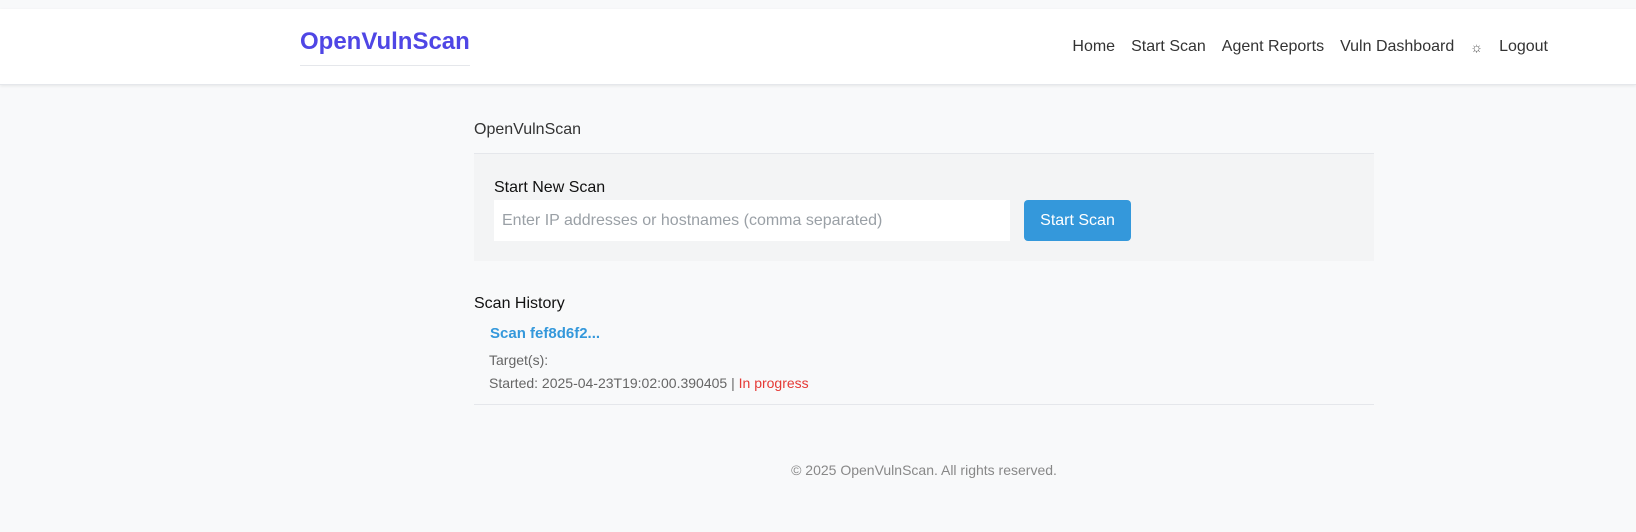  What do you see at coordinates (1273, 47) in the screenshot?
I see `nav-agent-reports: Agent Reports` at bounding box center [1273, 47].